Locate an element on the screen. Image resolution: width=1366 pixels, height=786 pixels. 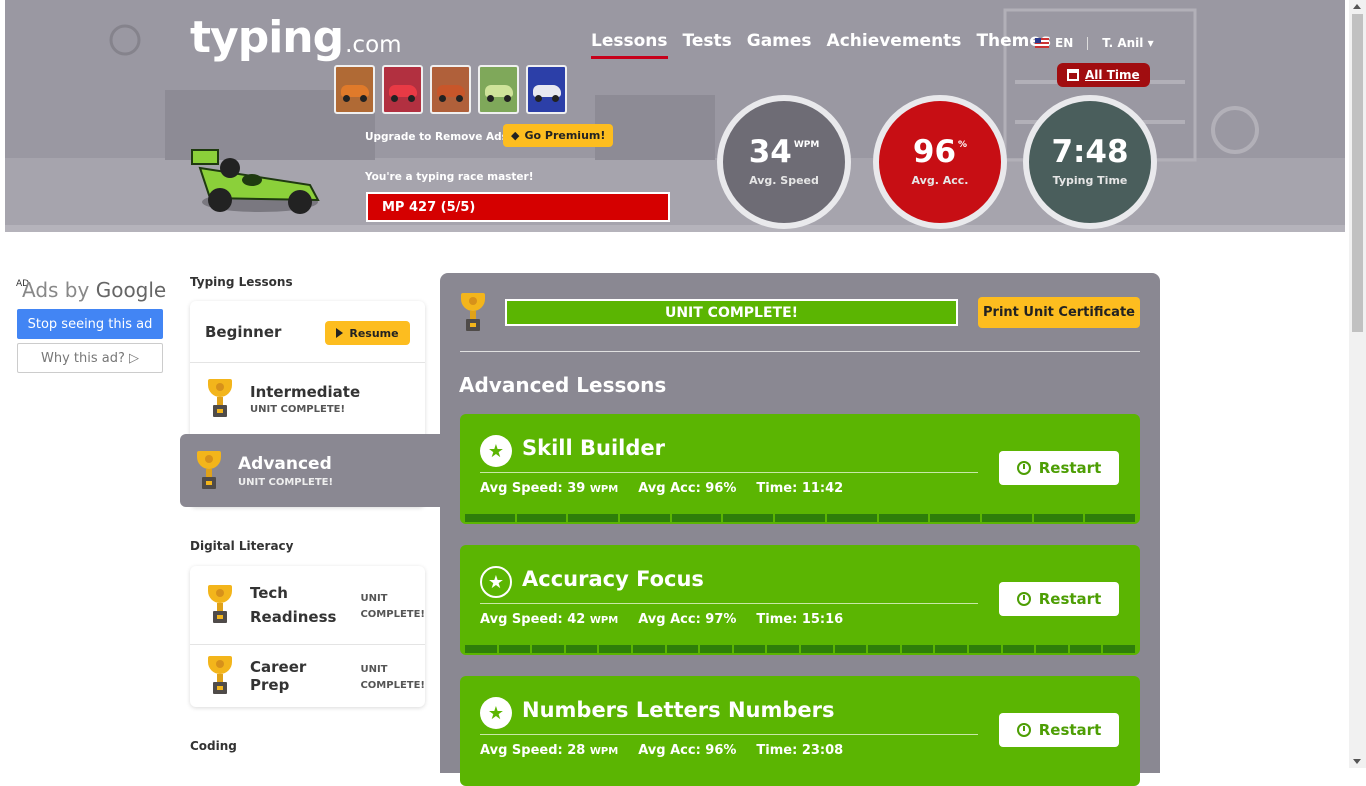
diamond-icon: ◆ is located at coordinates (515, 135).